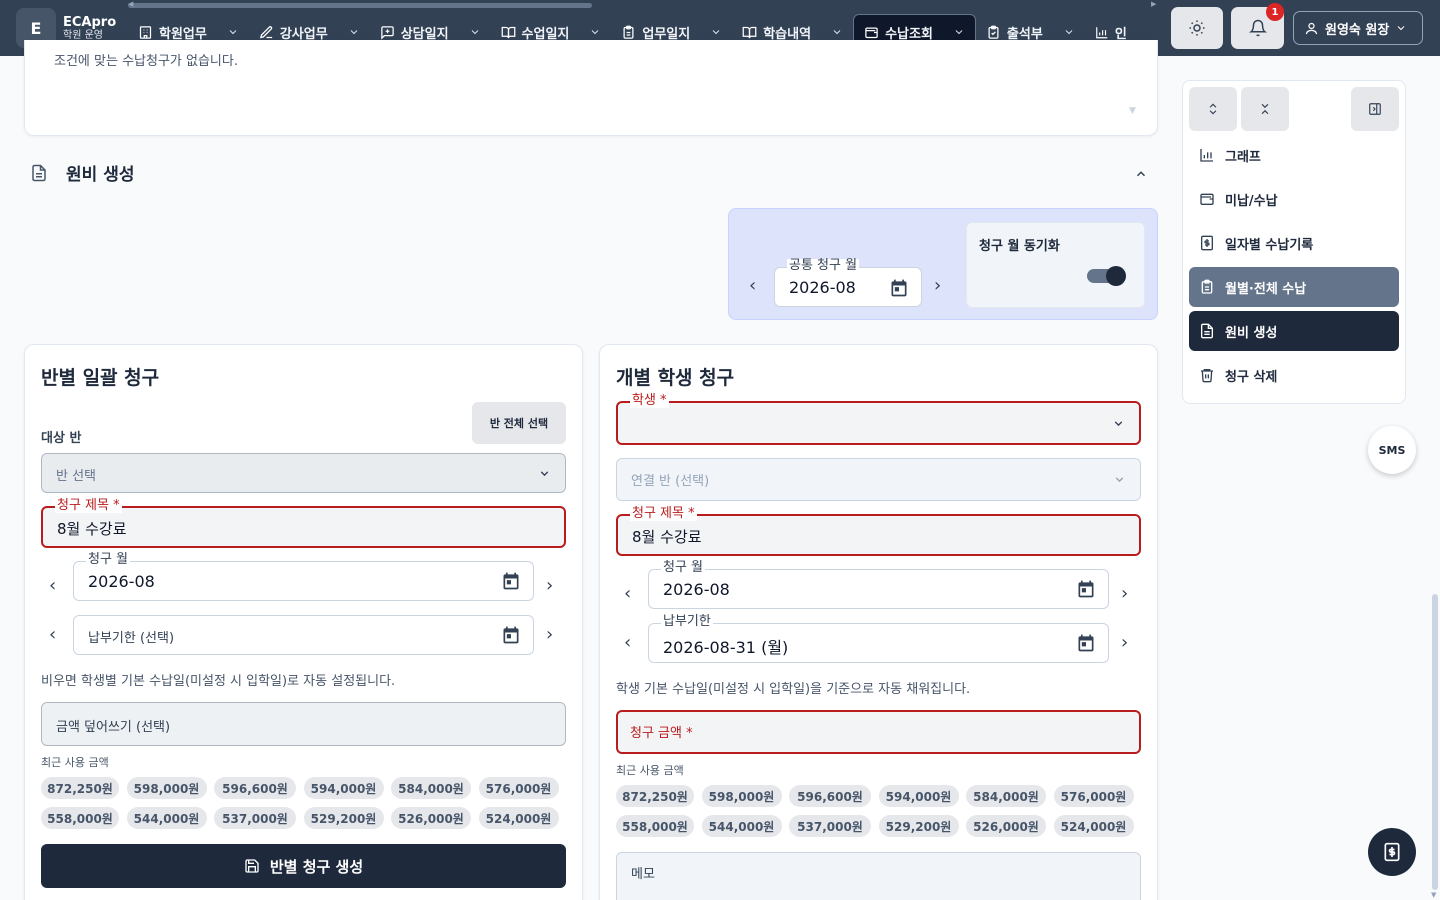 The width and height of the screenshot is (1440, 900). What do you see at coordinates (545, 34) in the screenshot?
I see `nav-label: 수업일지` at bounding box center [545, 34].